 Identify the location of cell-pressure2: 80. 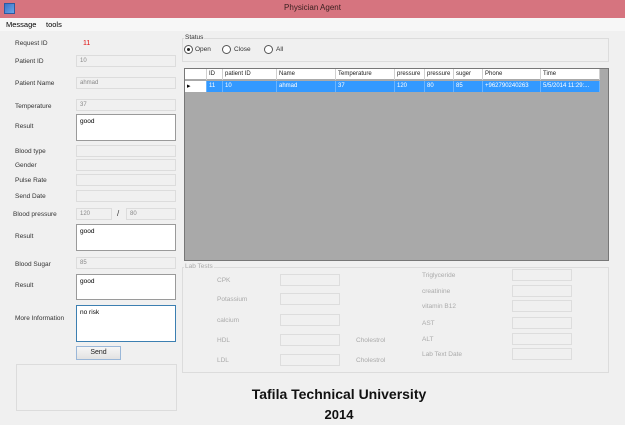
(439, 86).